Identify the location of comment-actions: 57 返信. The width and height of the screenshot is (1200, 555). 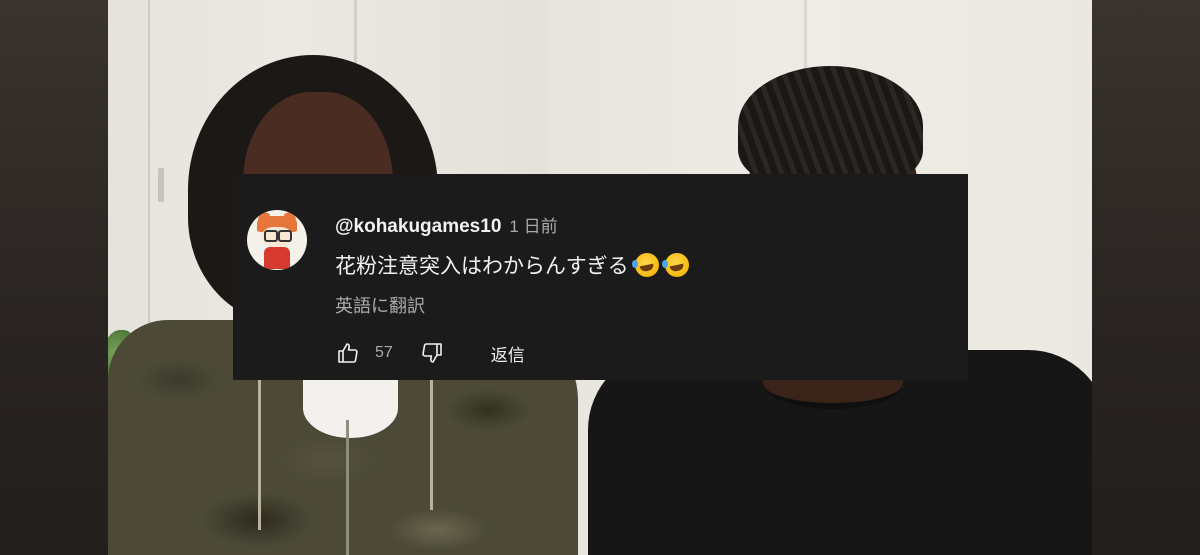
(430, 353).